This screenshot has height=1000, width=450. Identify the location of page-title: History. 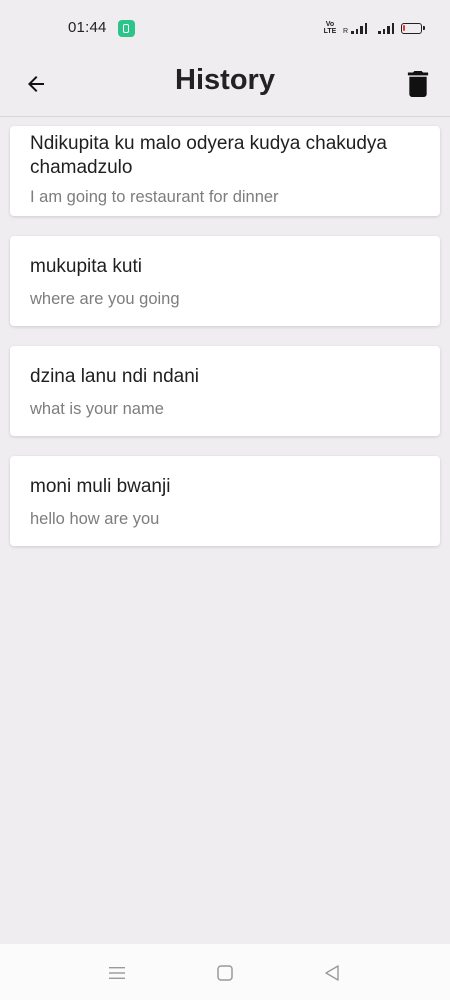
(225, 80).